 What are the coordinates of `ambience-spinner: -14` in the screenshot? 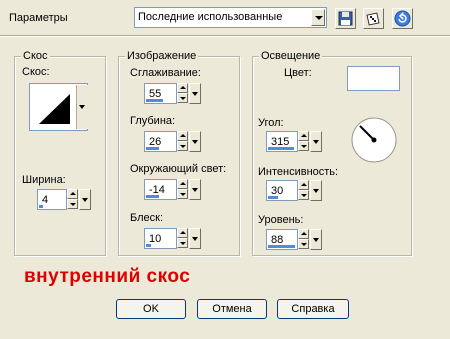 It's located at (173, 189).